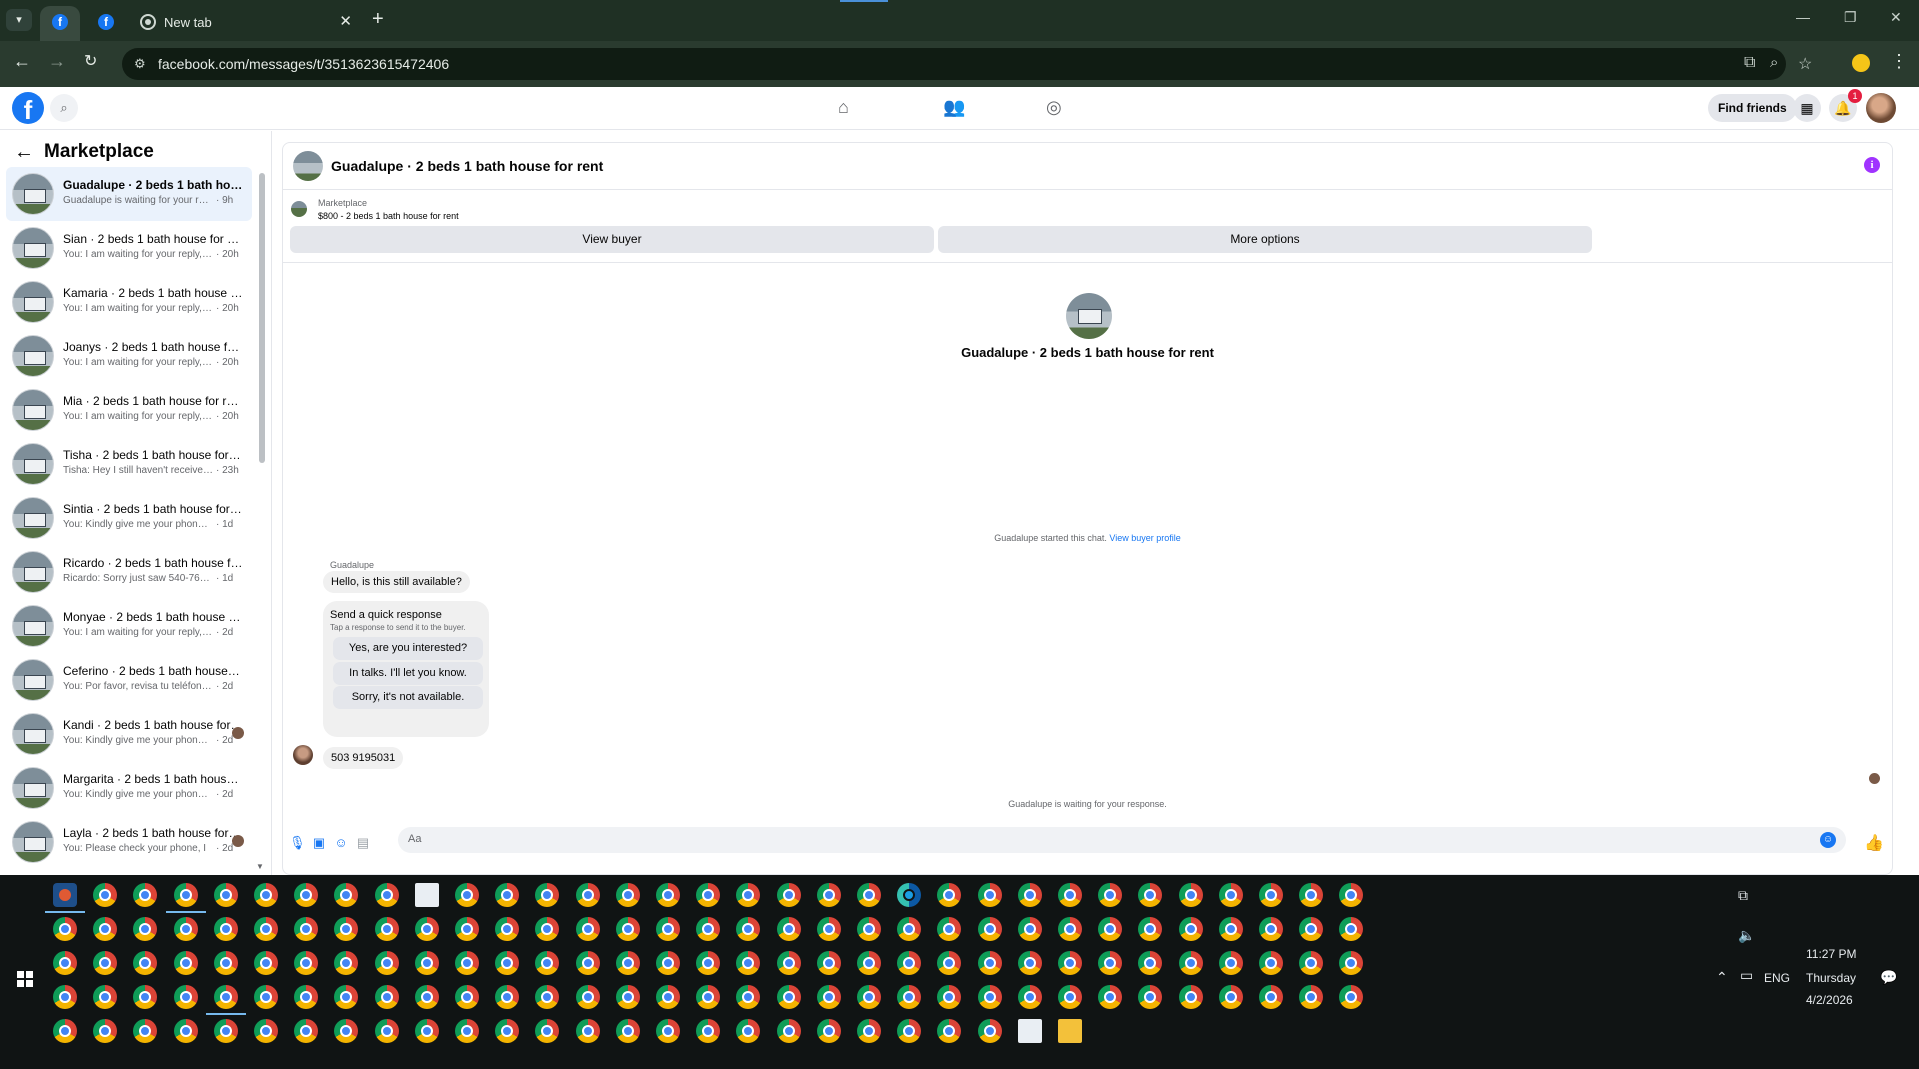  I want to click on pinned-app-icon, so click(65, 895).